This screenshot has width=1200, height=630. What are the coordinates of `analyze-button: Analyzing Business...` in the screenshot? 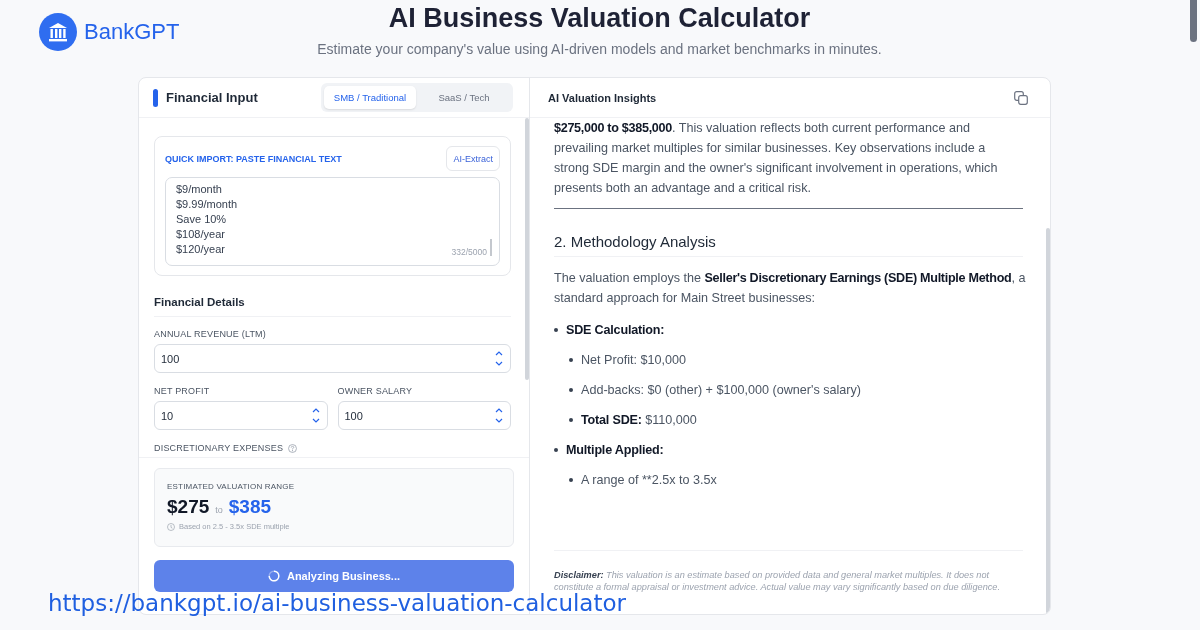 It's located at (334, 576).